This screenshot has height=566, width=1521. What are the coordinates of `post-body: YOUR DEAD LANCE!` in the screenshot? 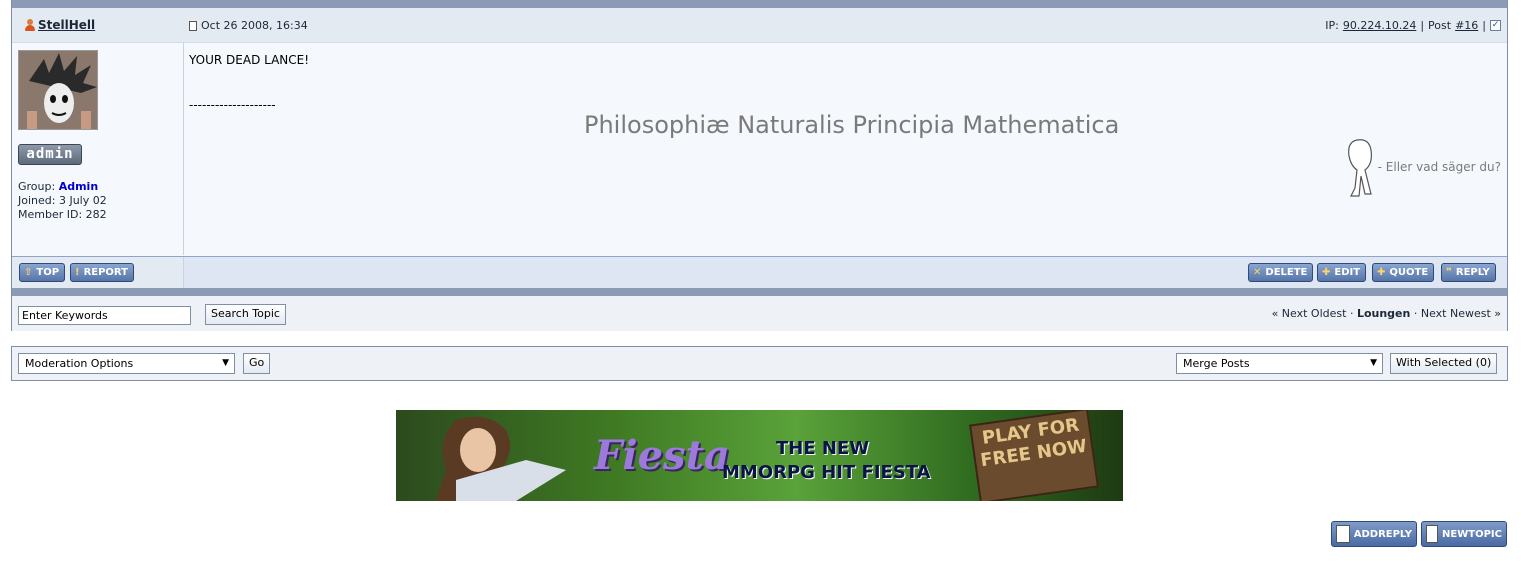 It's located at (249, 60).